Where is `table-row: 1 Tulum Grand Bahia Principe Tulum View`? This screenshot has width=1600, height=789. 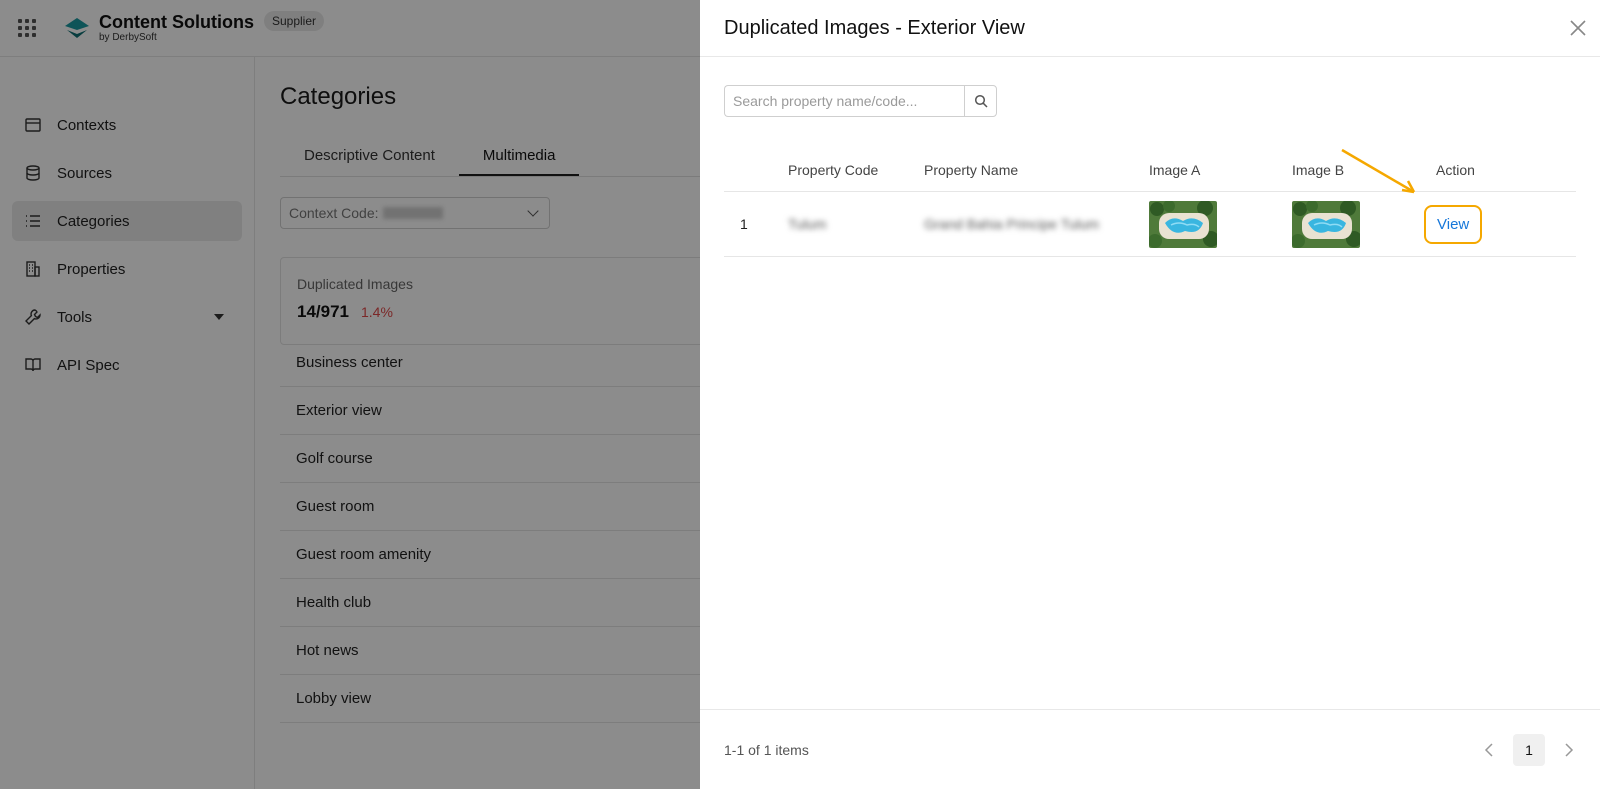 table-row: 1 Tulum Grand Bahia Principe Tulum View is located at coordinates (1150, 224).